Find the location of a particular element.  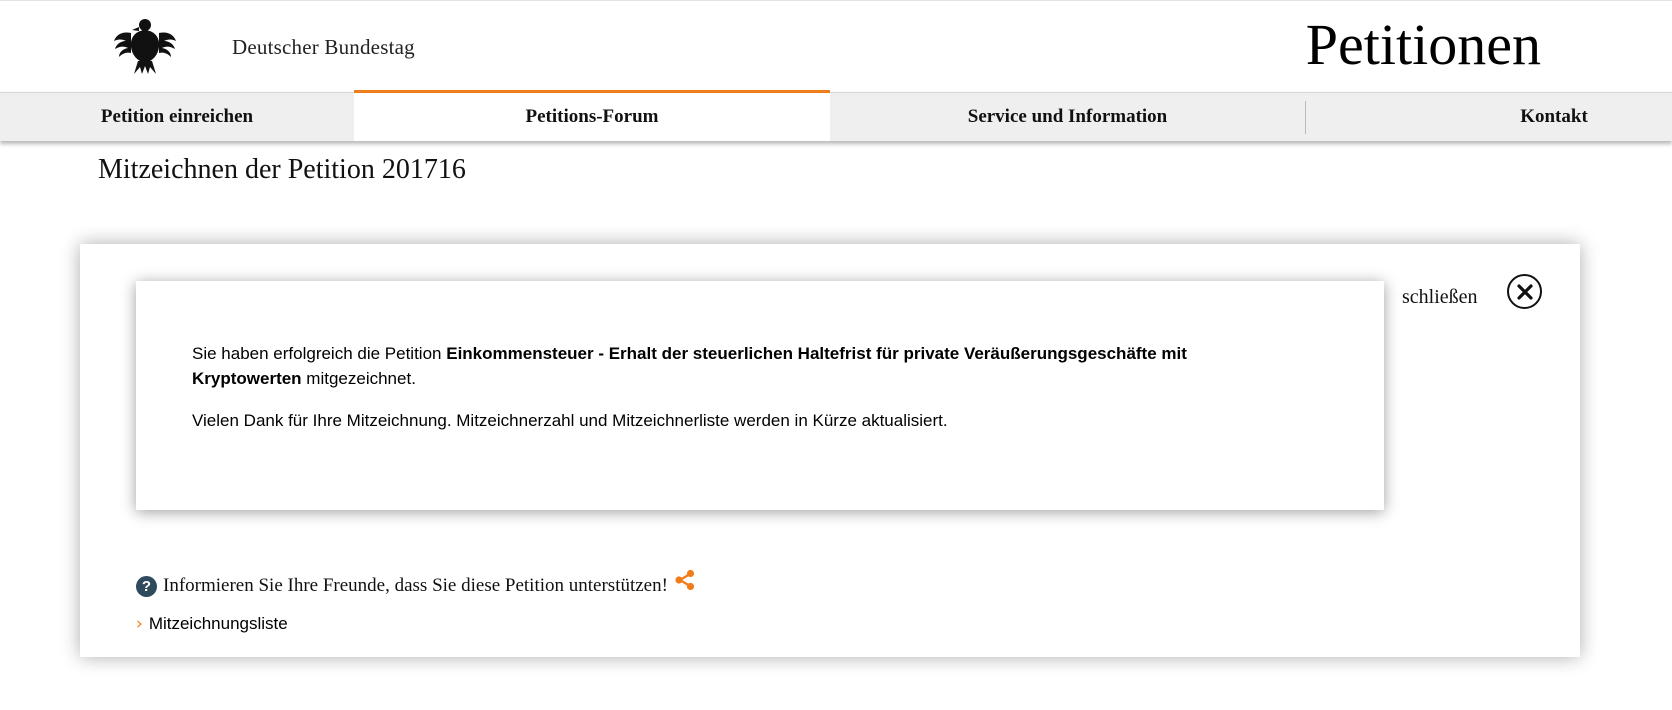

close-label: schließen is located at coordinates (1440, 297).